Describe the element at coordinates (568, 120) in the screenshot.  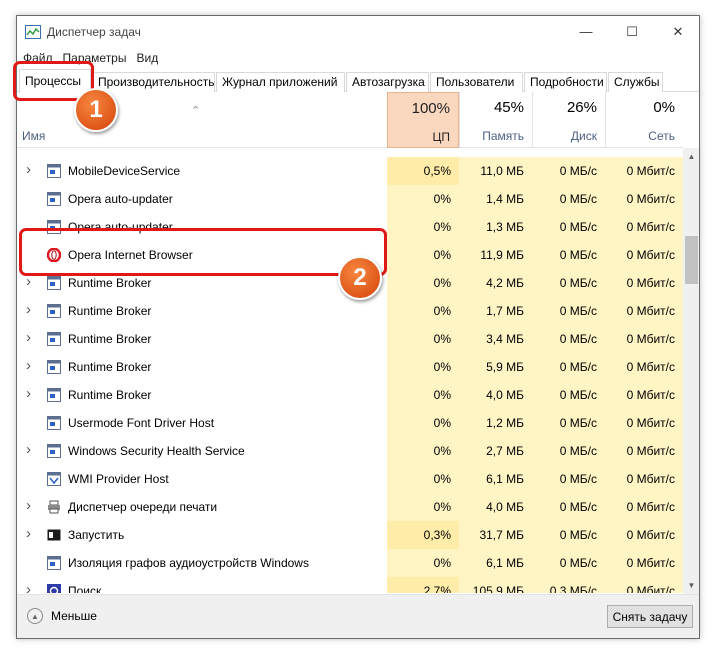
I see `column-disk: 26% Диск` at that location.